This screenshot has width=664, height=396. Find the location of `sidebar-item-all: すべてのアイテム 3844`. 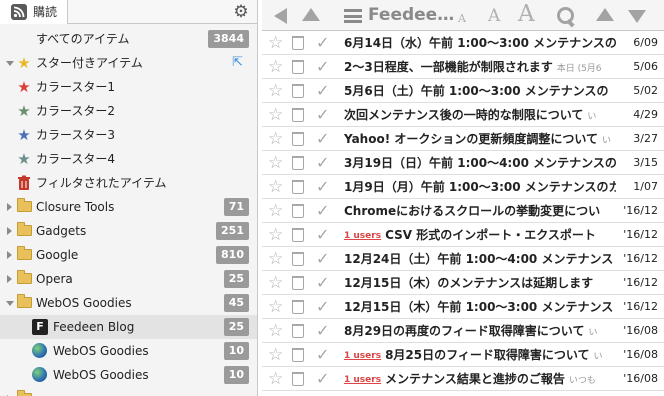

sidebar-item-all: すべてのアイテム 3844 is located at coordinates (128, 39).